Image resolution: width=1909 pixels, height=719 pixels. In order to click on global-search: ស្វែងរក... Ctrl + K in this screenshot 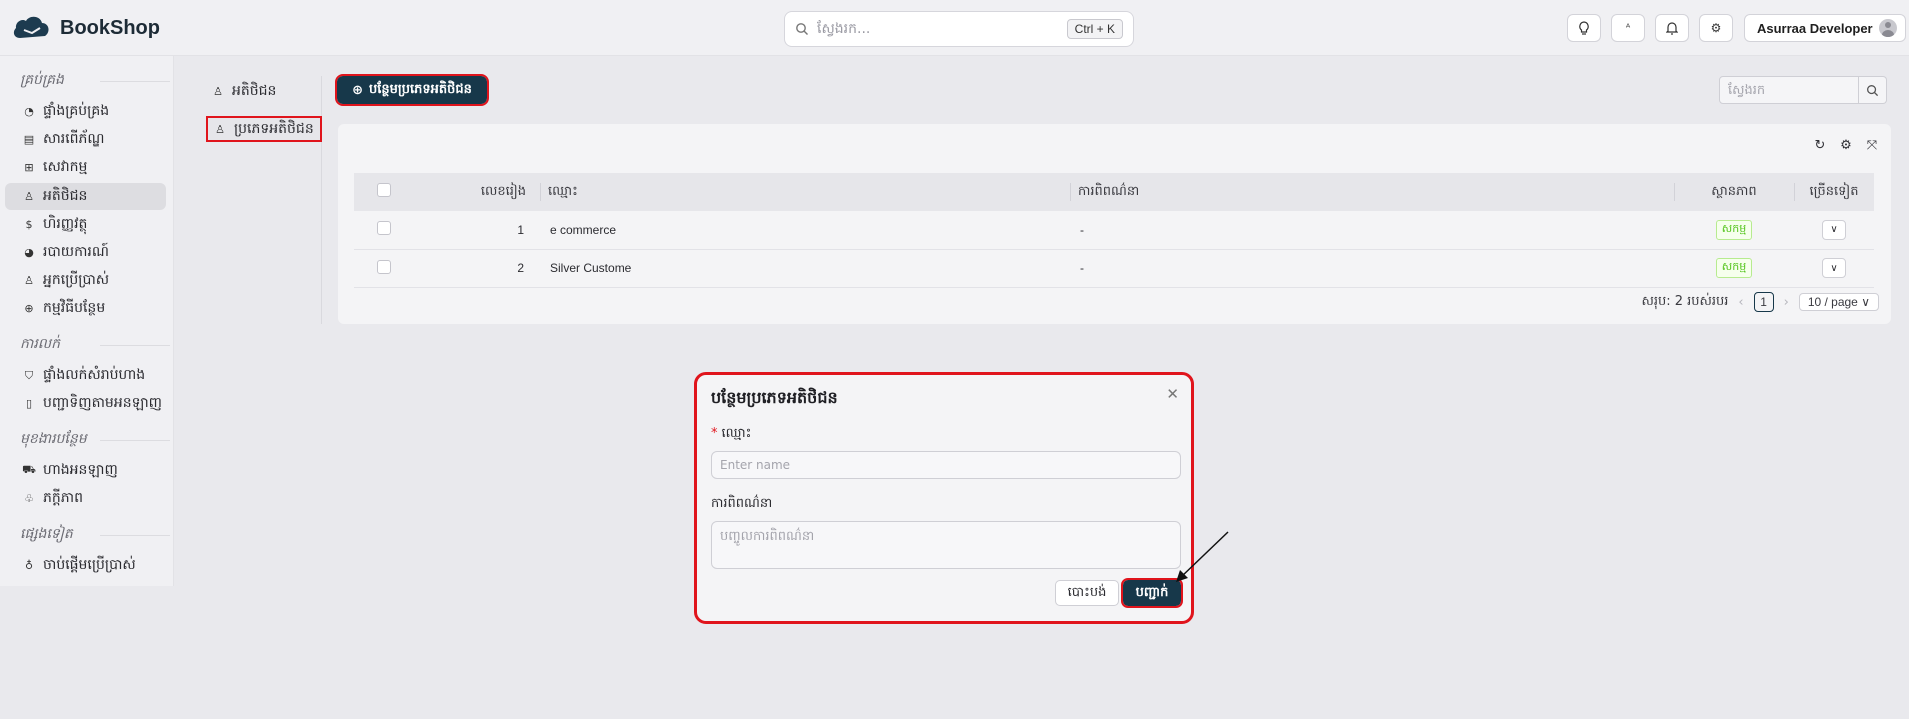, I will do `click(959, 29)`.